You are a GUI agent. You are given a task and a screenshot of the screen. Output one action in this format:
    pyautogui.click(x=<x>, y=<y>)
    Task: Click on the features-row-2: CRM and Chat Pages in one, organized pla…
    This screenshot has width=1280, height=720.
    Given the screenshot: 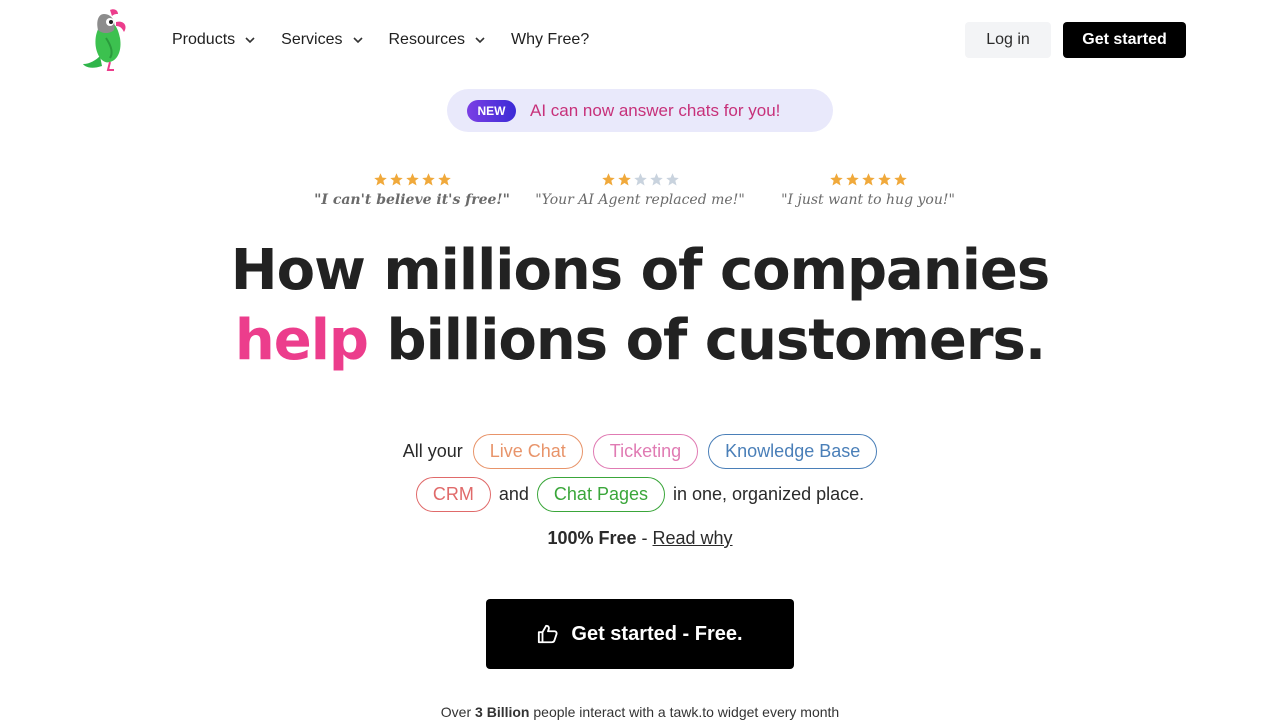 What is the action you would take?
    pyautogui.click(x=640, y=494)
    